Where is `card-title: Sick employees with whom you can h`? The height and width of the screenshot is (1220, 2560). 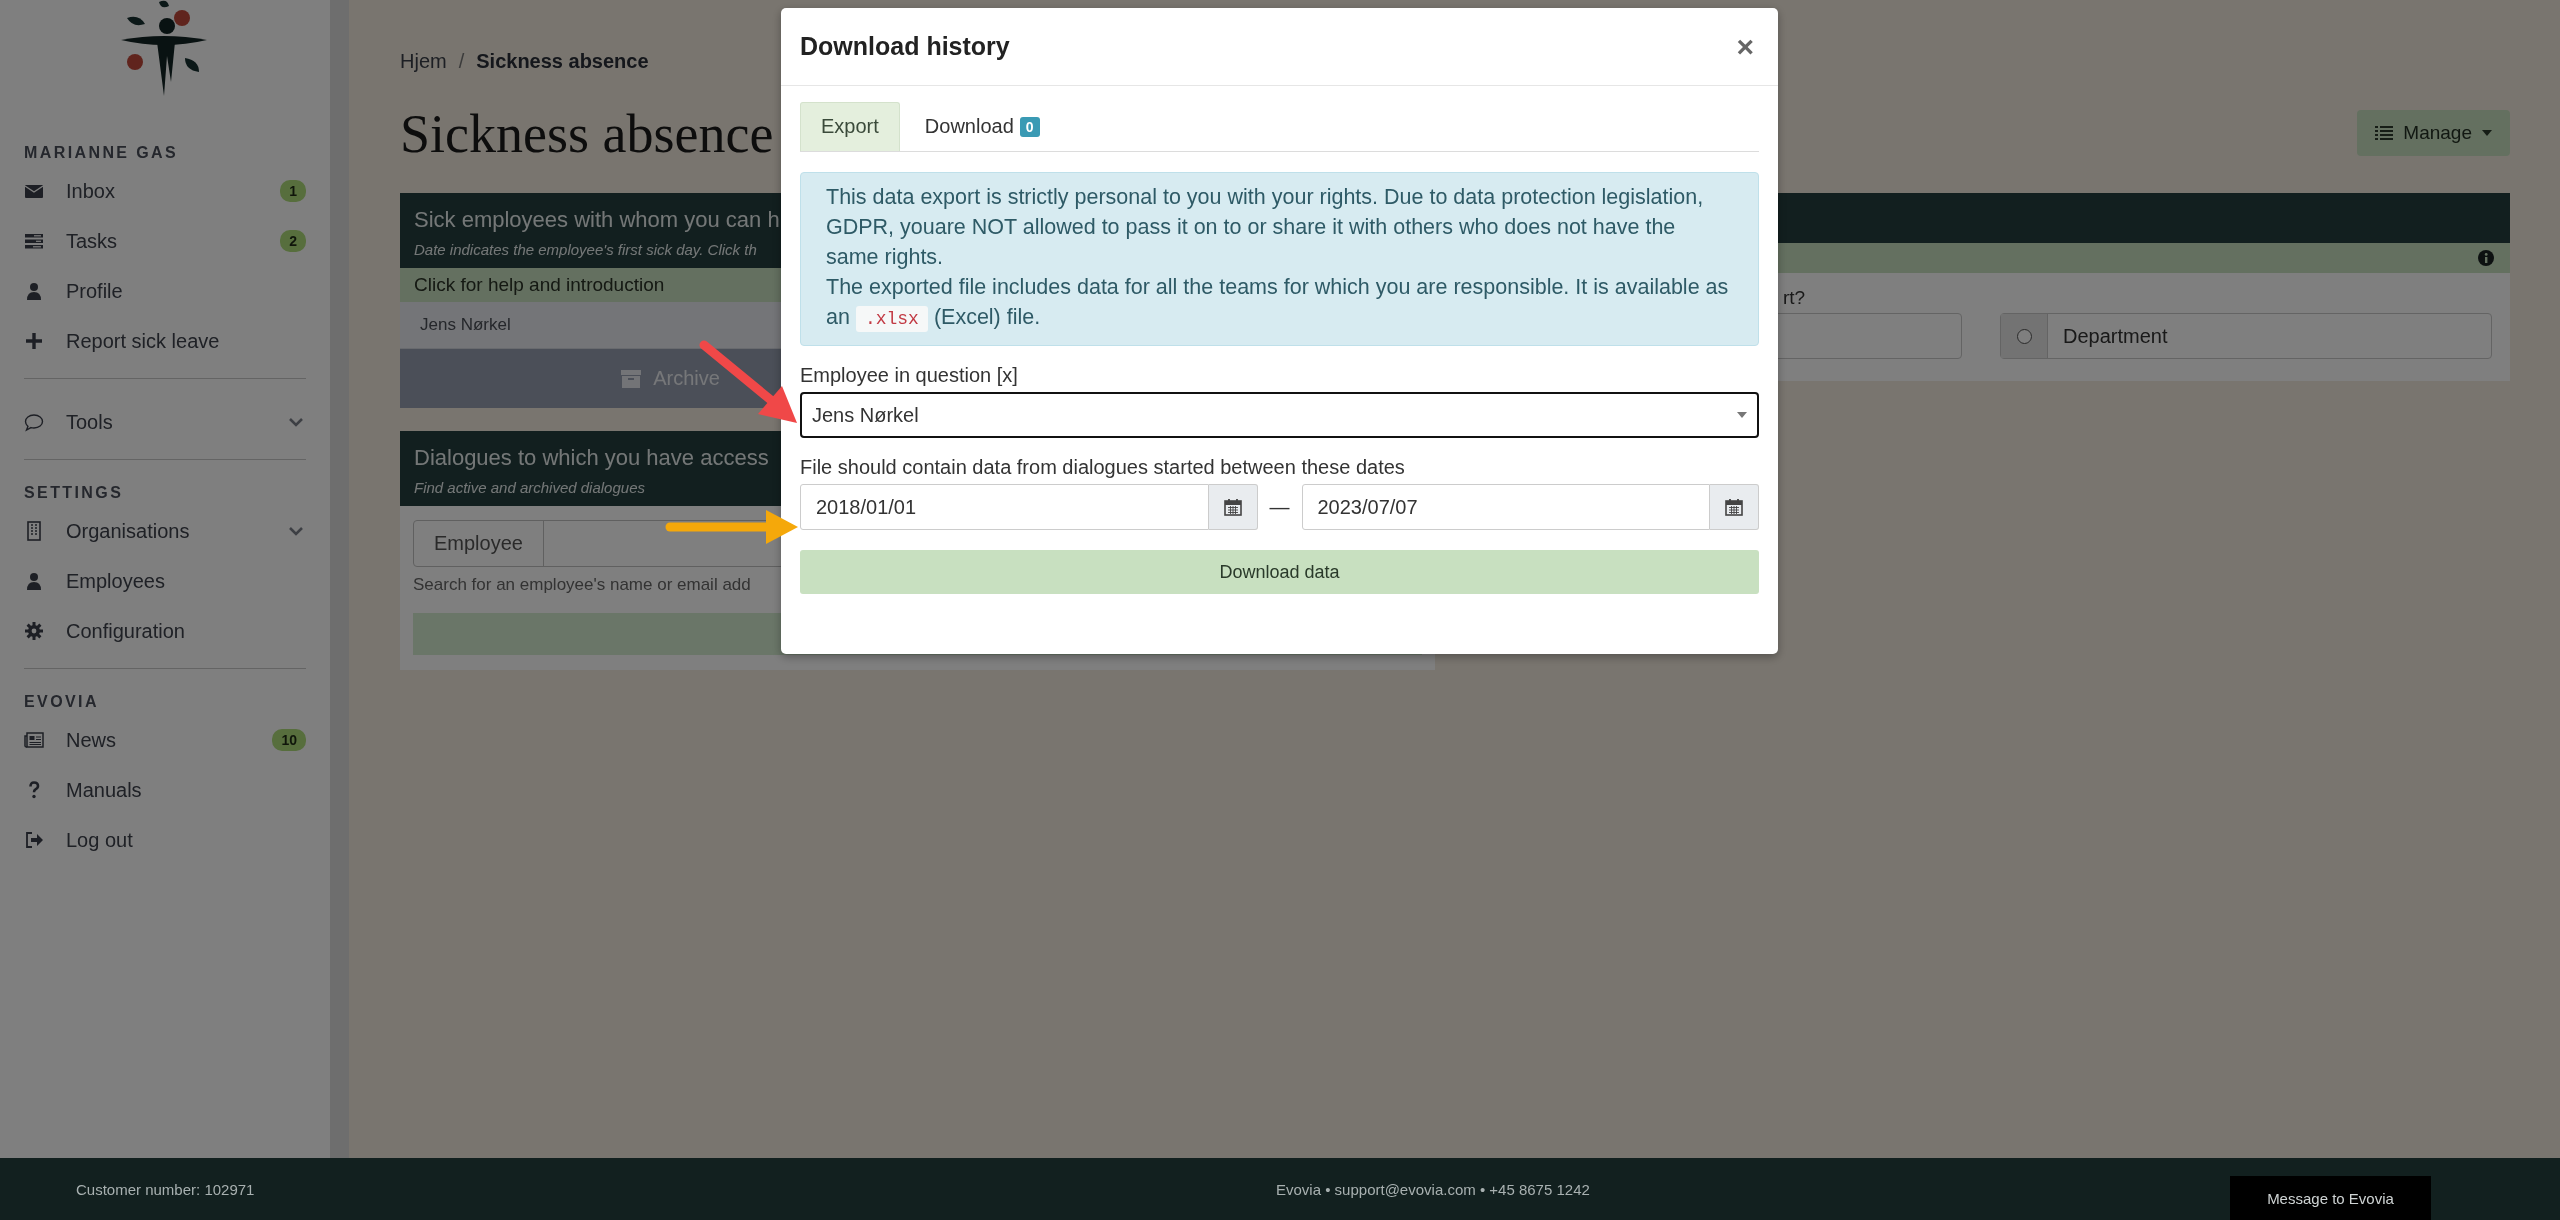 card-title: Sick employees with whom you can h is located at coordinates (597, 220).